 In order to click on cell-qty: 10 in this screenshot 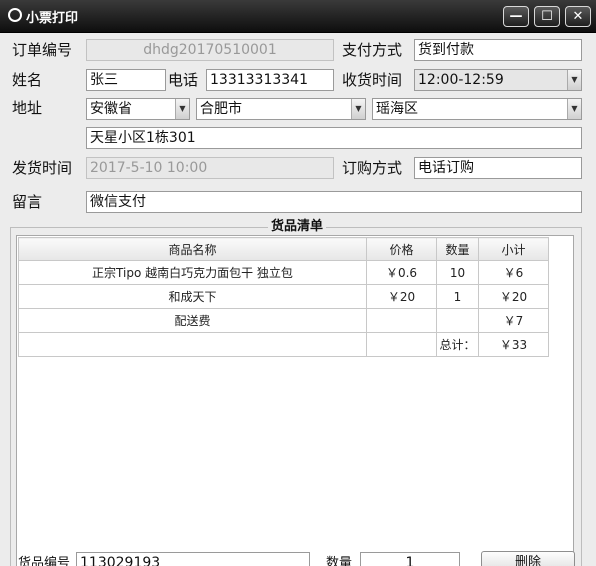, I will do `click(457, 272)`.